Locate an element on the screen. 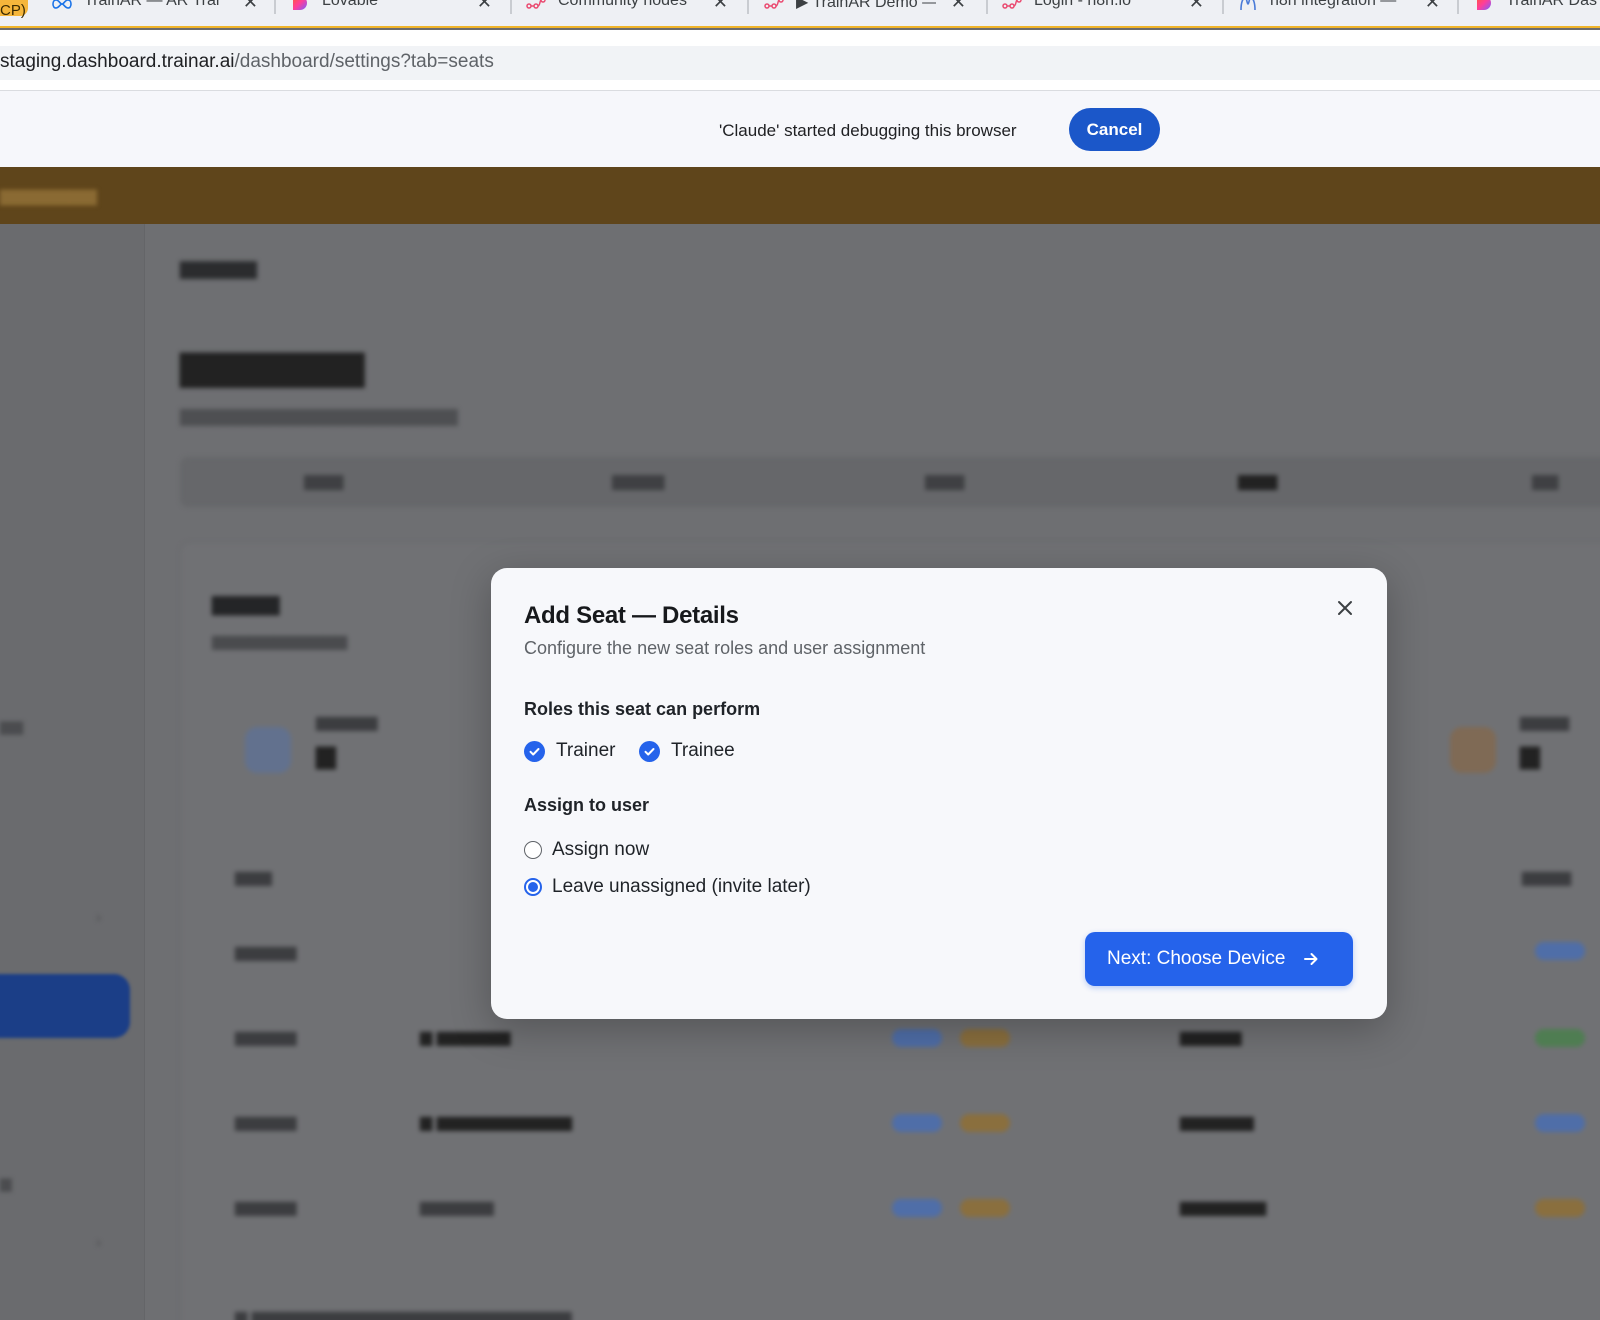 Image resolution: width=1600 pixels, height=1320 pixels. background-heading: ▆▆▆▆▆▆ is located at coordinates (272, 365).